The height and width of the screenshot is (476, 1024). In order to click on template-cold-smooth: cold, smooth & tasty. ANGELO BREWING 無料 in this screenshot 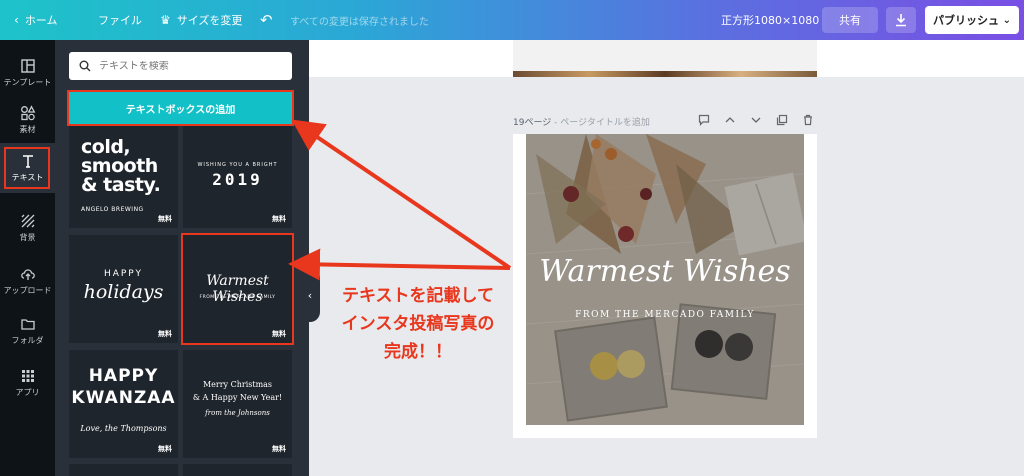, I will do `click(123, 177)`.